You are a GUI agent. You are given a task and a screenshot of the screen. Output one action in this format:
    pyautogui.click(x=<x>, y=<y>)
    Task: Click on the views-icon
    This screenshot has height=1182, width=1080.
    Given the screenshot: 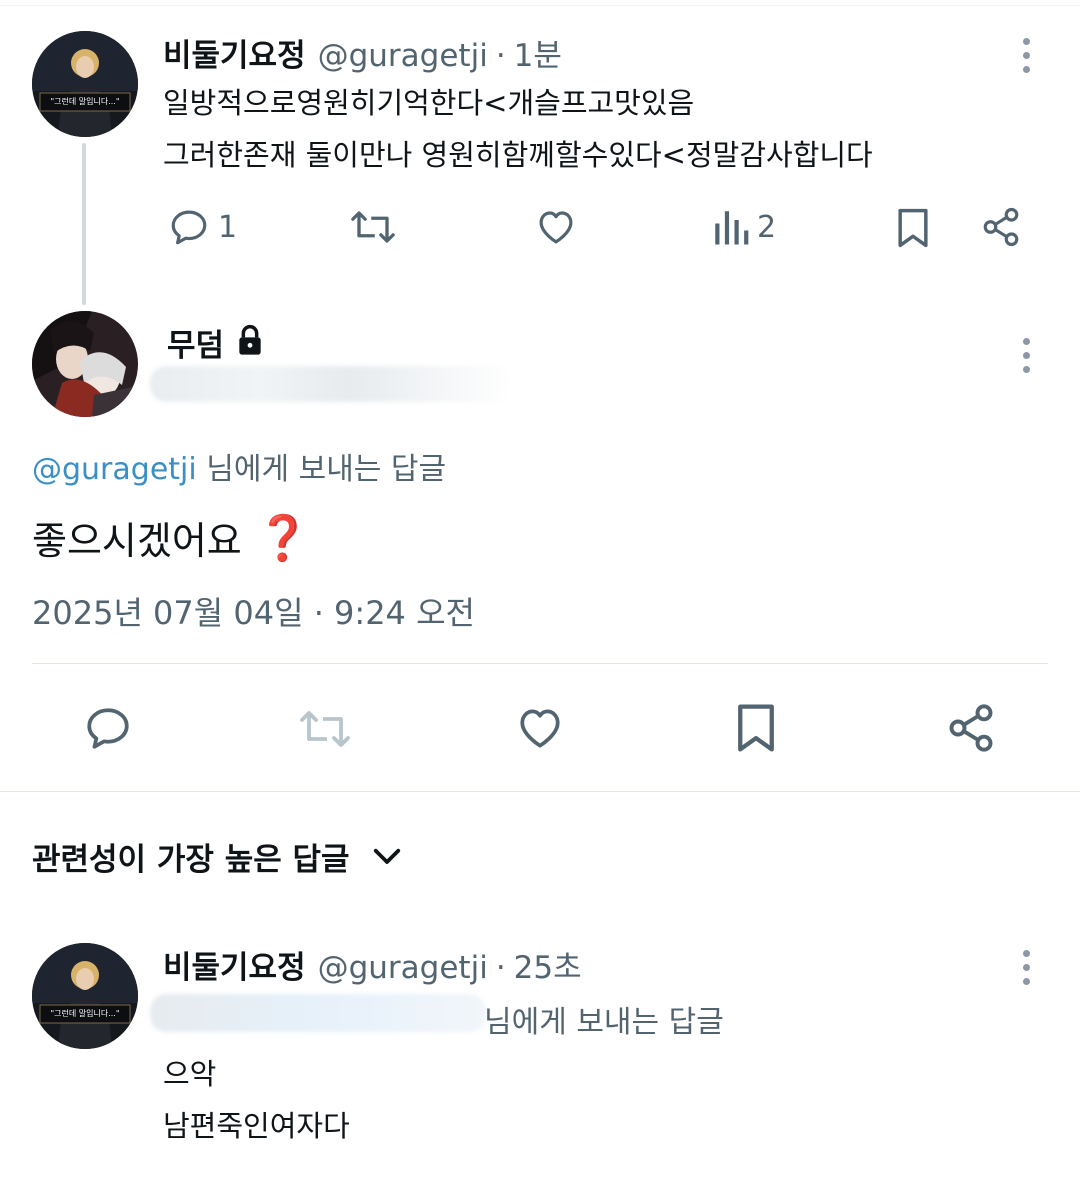 What is the action you would take?
    pyautogui.click(x=732, y=228)
    